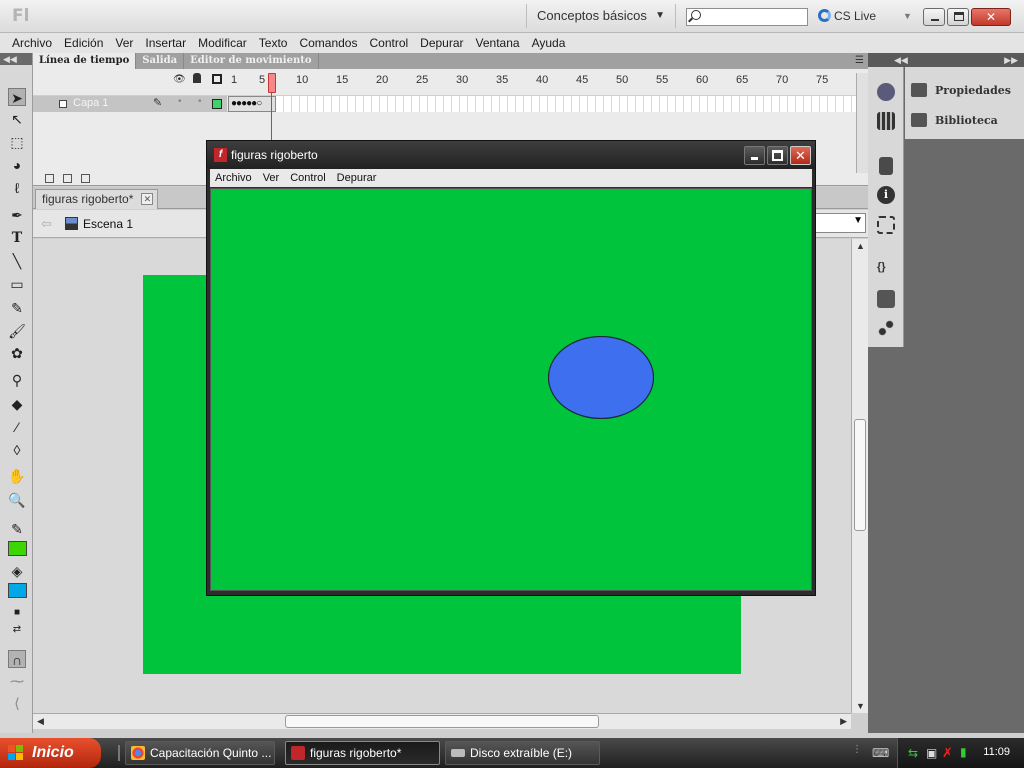 The width and height of the screenshot is (1024, 768). I want to click on info-icon: i, so click(886, 195).